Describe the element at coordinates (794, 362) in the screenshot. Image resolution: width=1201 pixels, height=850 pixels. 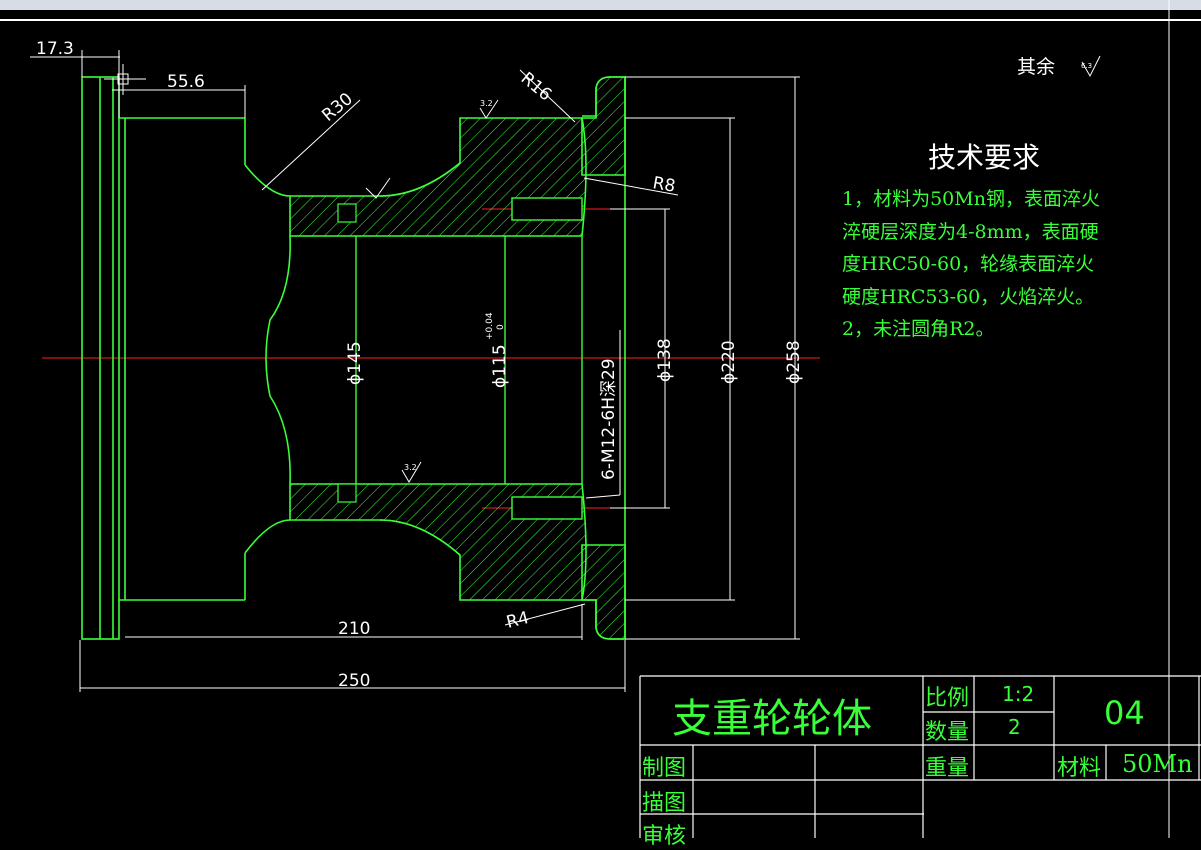
I see `dim-phi-258: ϕ258` at that location.